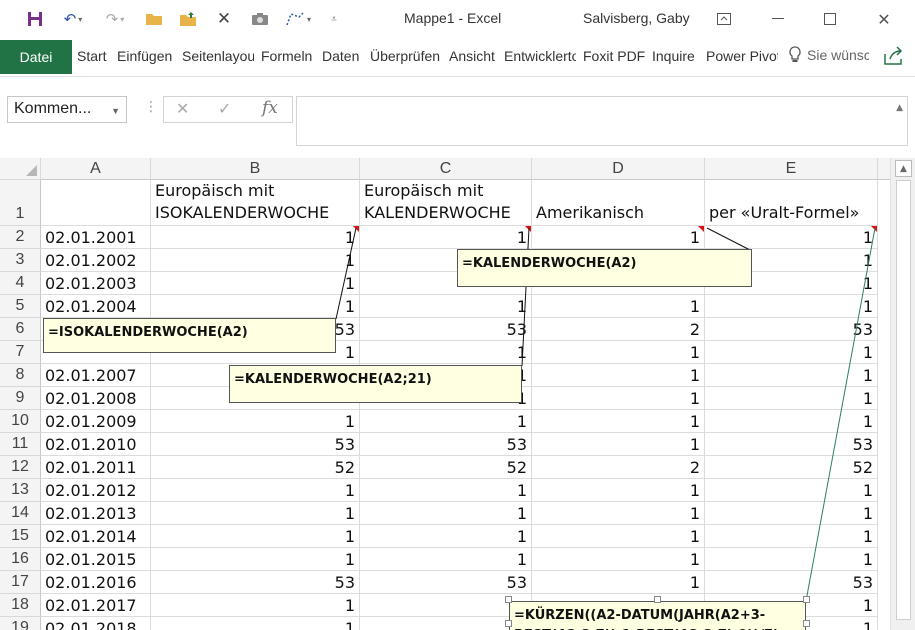 This screenshot has width=915, height=630. Describe the element at coordinates (94, 56) in the screenshot. I see `tab-start: Start` at that location.